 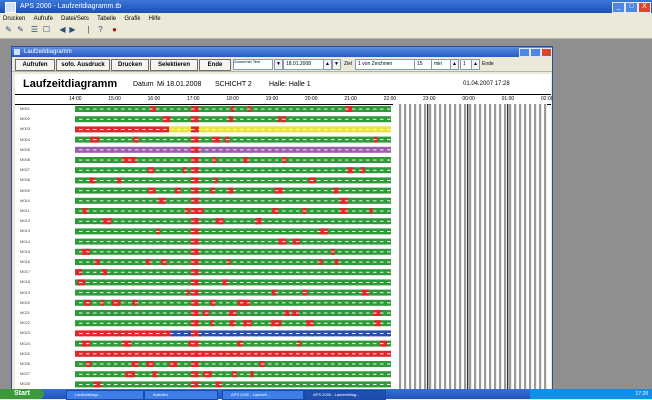 What do you see at coordinates (22, 394) in the screenshot?
I see `start-button: Start` at bounding box center [22, 394].